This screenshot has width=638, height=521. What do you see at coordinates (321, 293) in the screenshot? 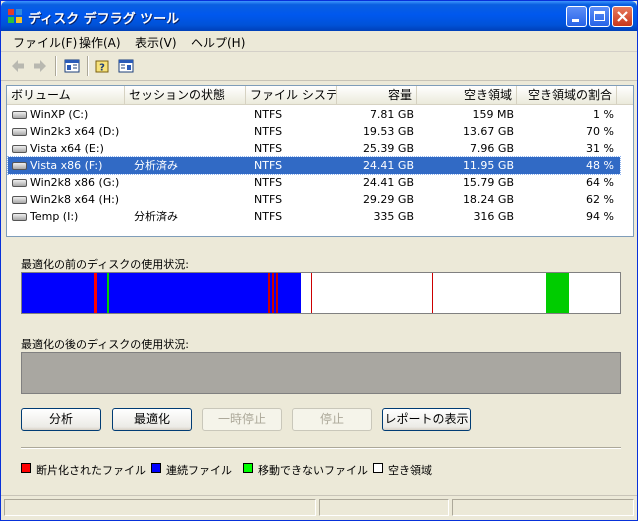
I see `before-usage-bar` at bounding box center [321, 293].